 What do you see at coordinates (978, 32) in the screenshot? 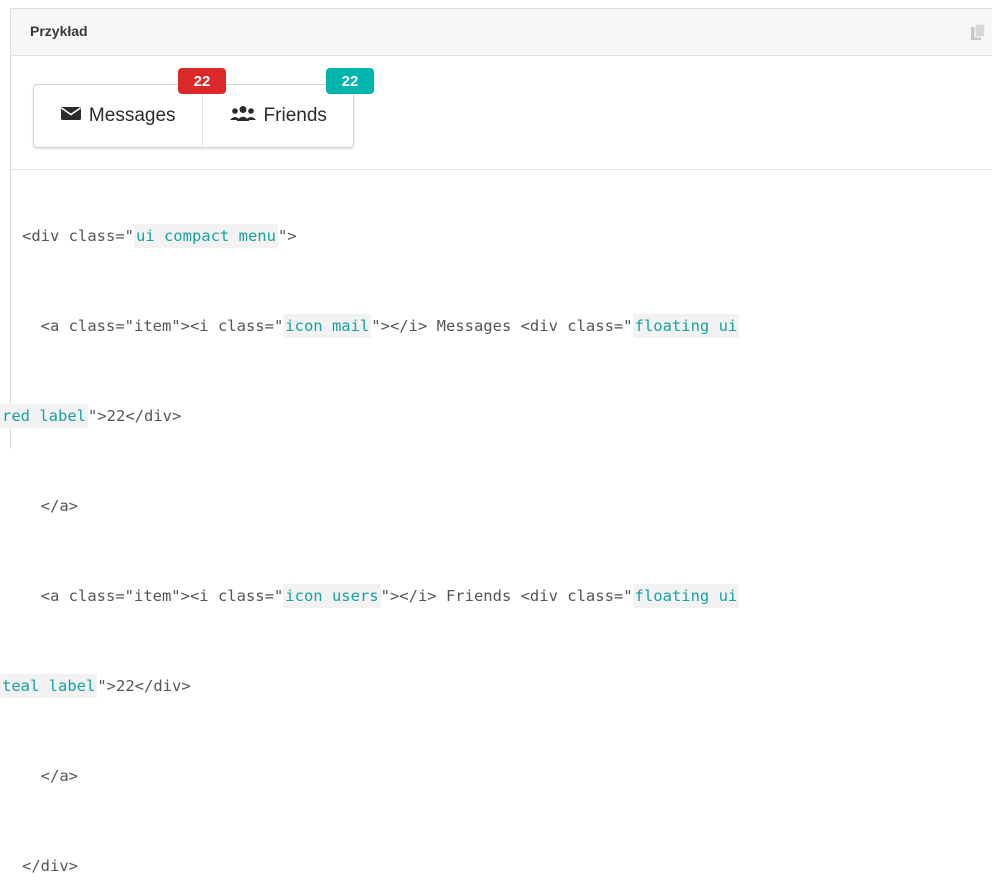
I see `copy-icon` at bounding box center [978, 32].